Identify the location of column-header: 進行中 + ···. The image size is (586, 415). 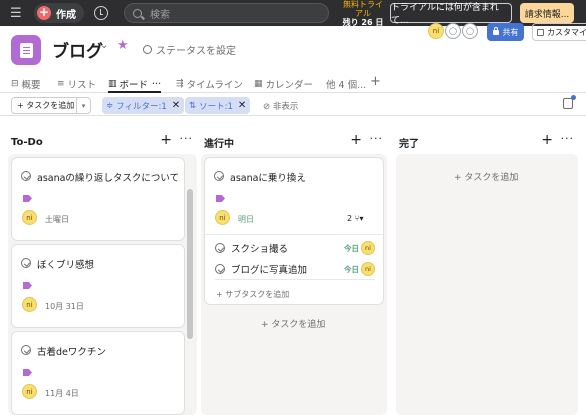
(294, 141).